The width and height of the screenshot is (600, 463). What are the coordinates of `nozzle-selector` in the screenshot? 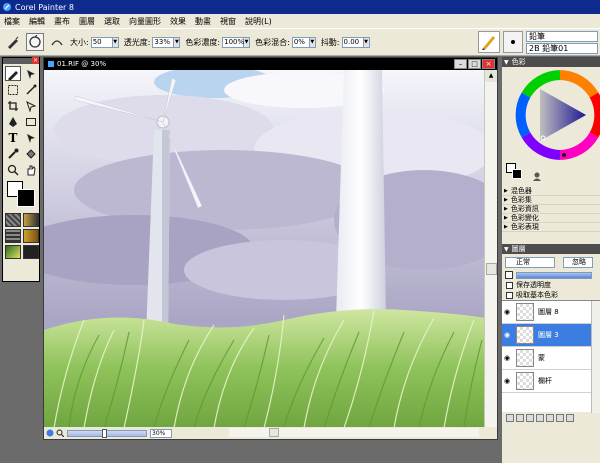 It's located at (13, 252).